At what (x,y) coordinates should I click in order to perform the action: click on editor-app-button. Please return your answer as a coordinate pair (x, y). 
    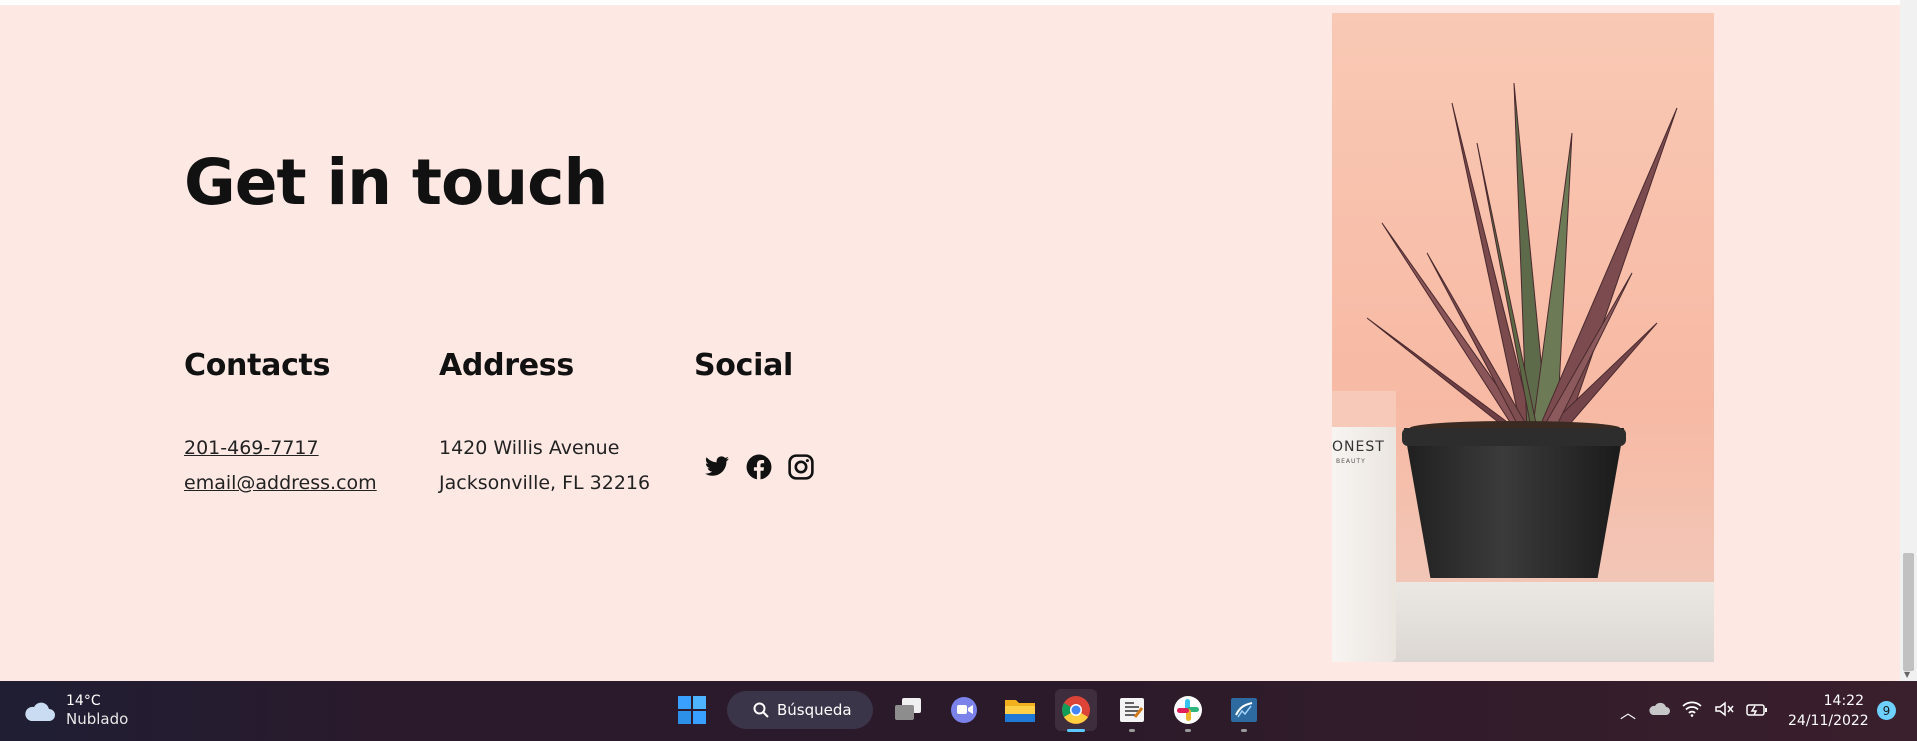
    Looking at the image, I should click on (1132, 710).